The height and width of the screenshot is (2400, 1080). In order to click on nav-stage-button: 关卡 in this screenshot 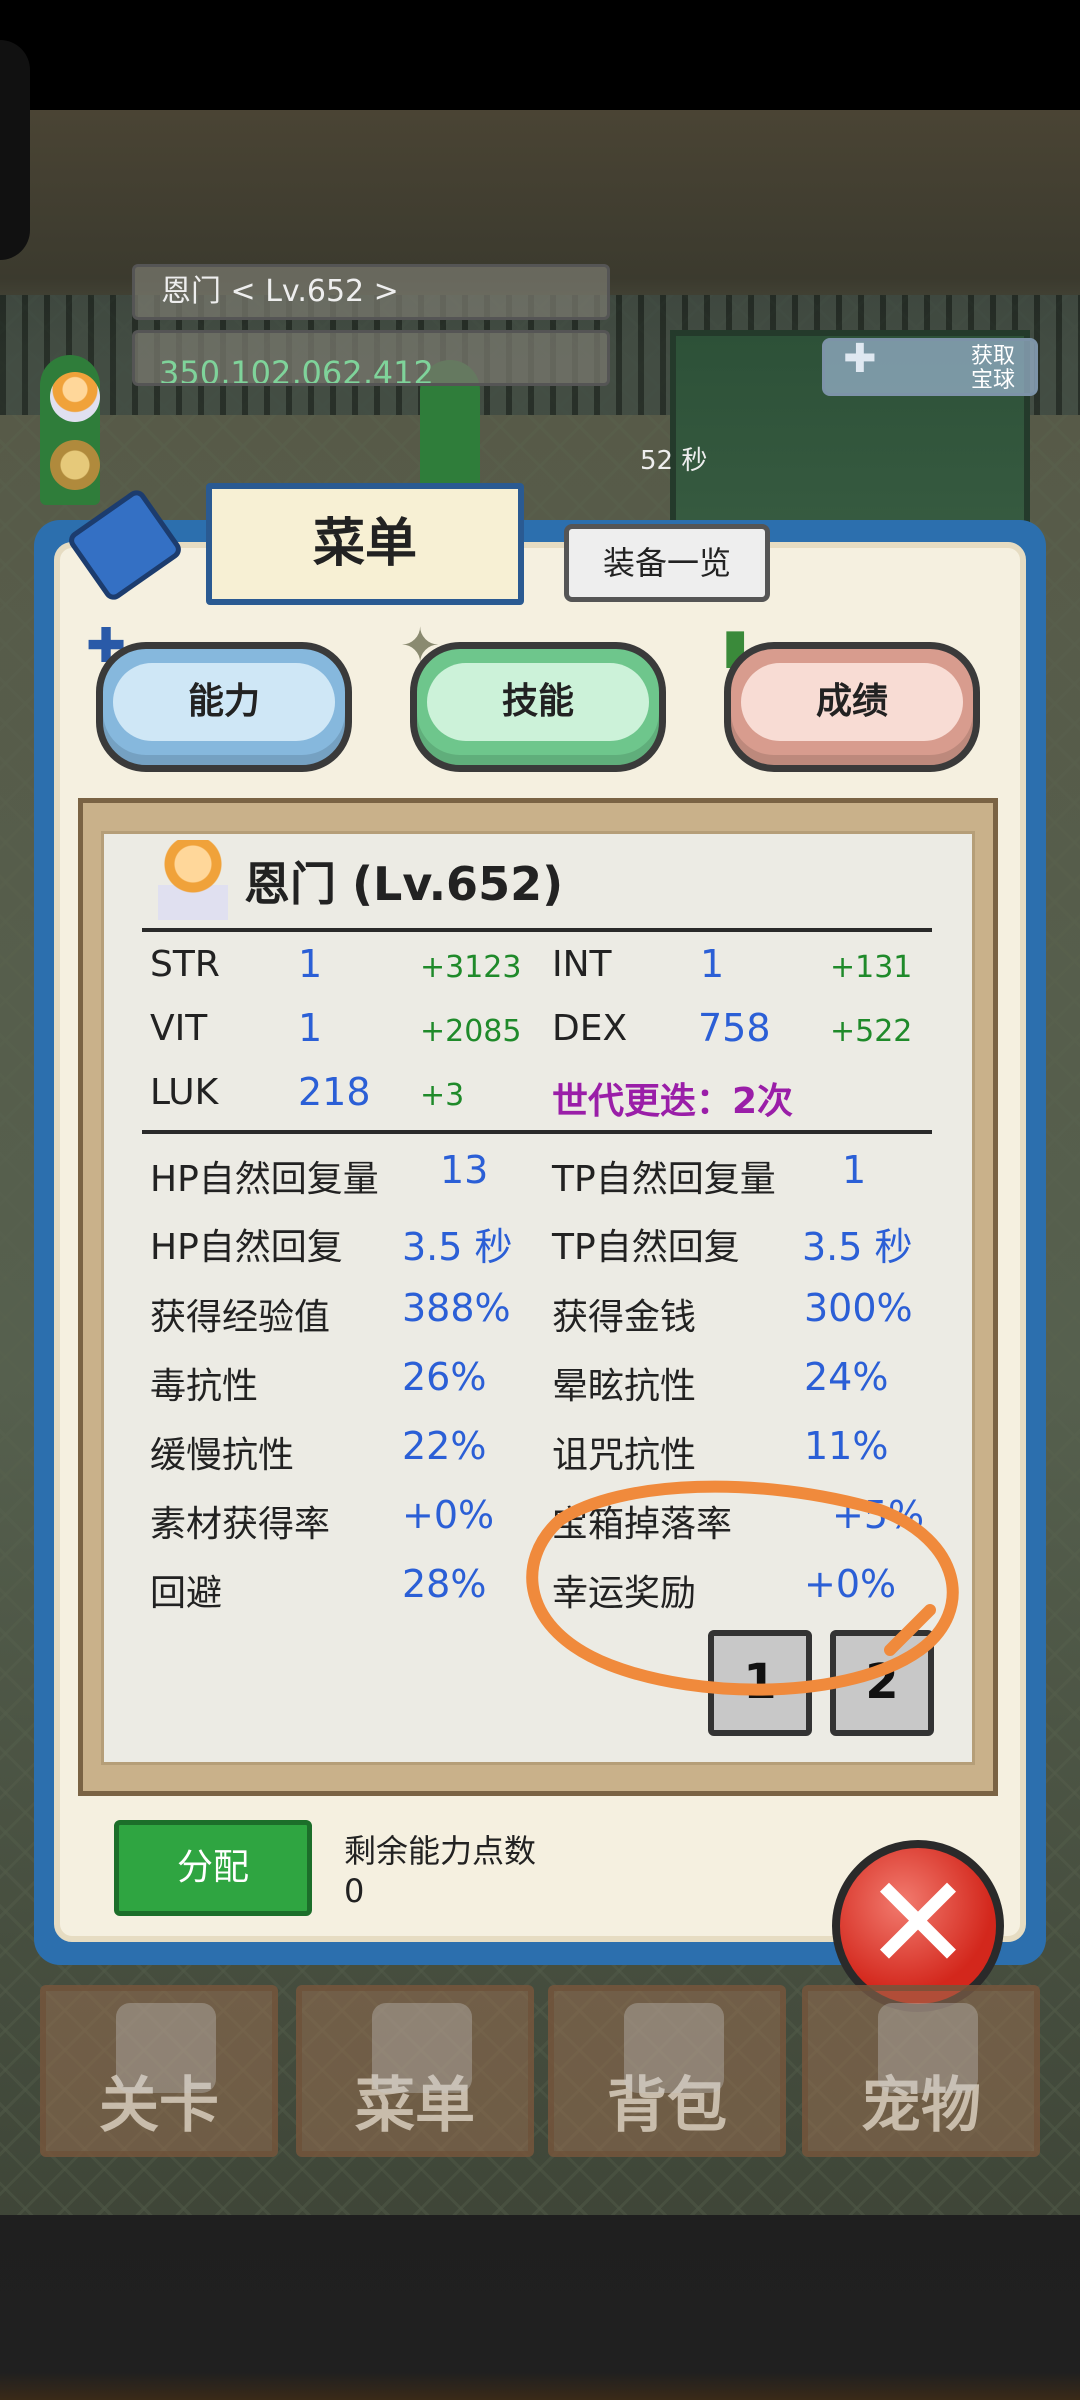, I will do `click(159, 2071)`.